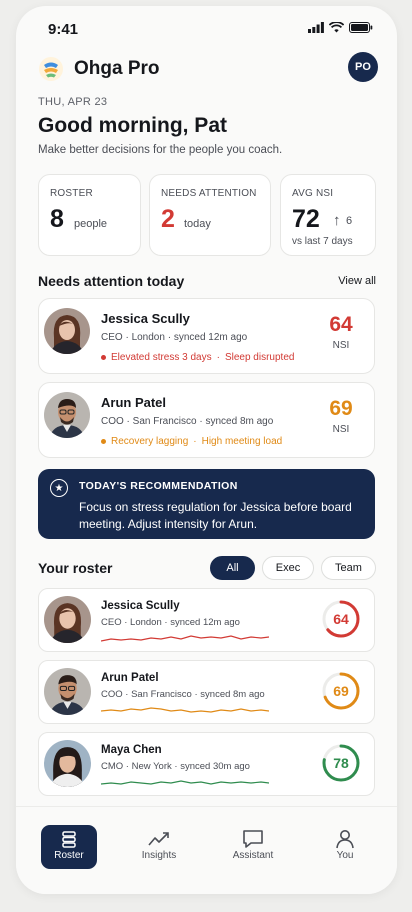 The image size is (412, 912). What do you see at coordinates (336, 27) in the screenshot?
I see `wifi-icon` at bounding box center [336, 27].